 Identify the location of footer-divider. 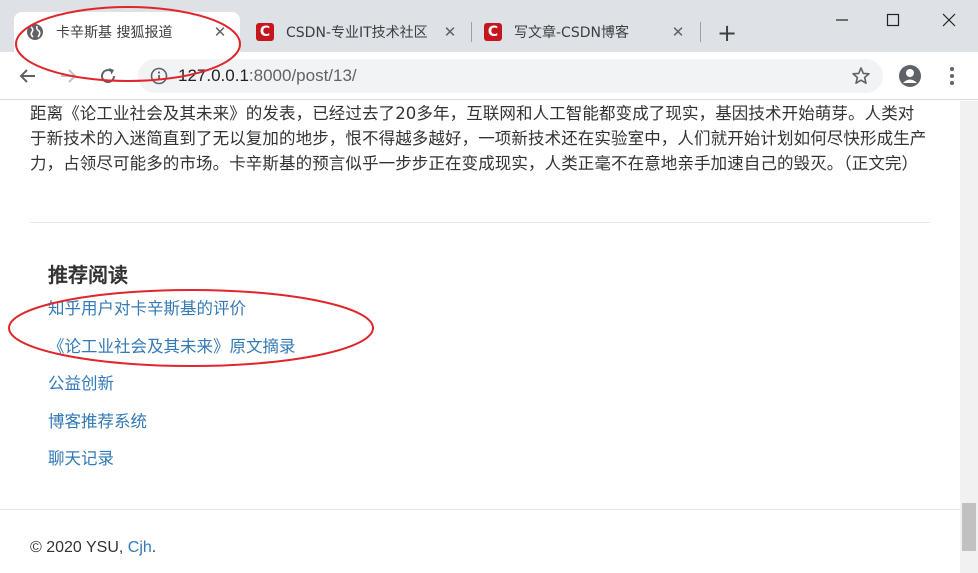
(480, 509).